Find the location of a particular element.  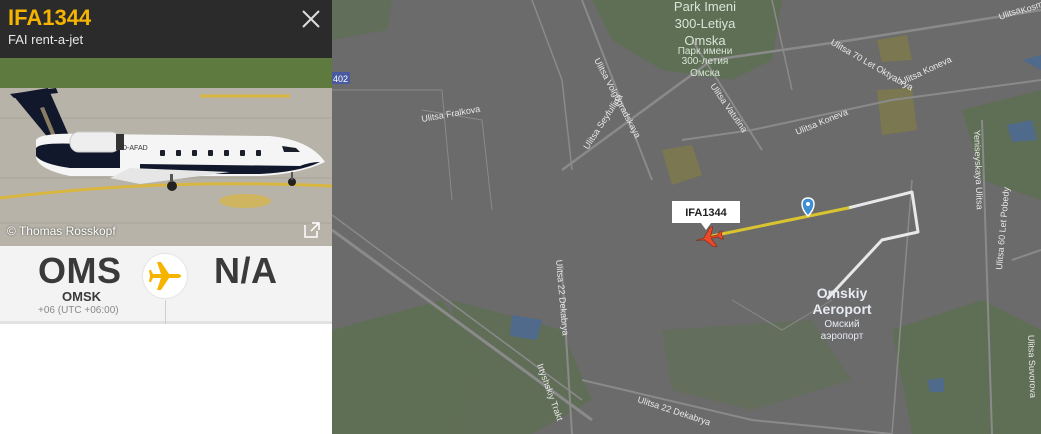

origin-timezone: +06 (UTC +06:00) is located at coordinates (78, 310).